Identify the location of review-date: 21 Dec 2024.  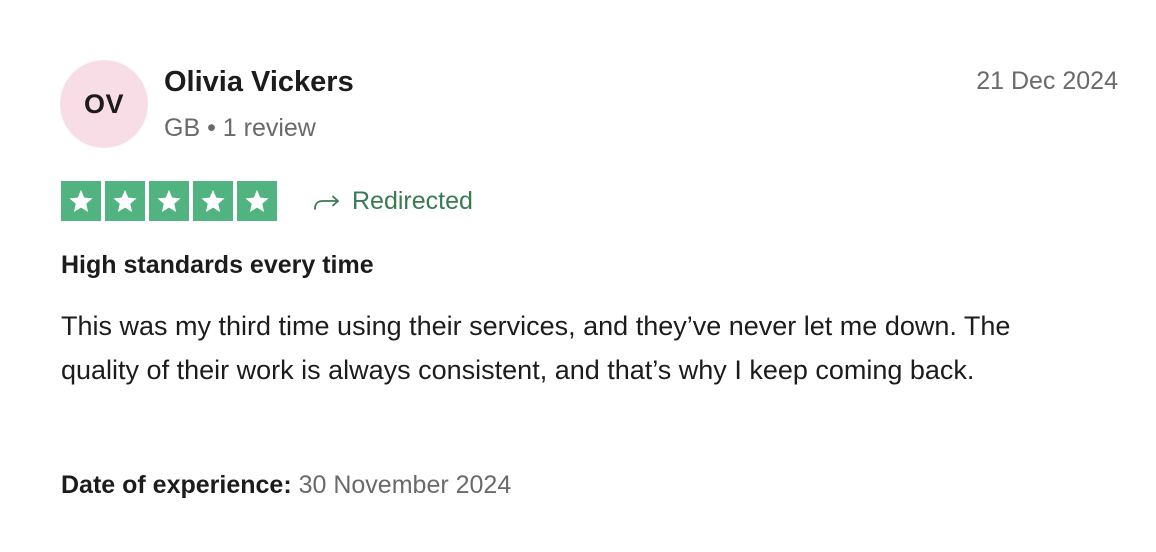
(1047, 81).